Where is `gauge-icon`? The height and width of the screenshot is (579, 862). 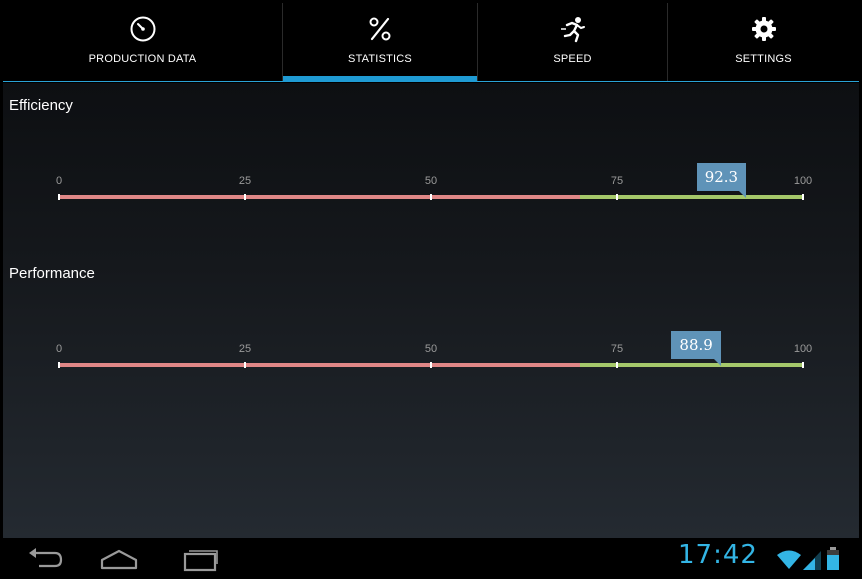 gauge-icon is located at coordinates (143, 29).